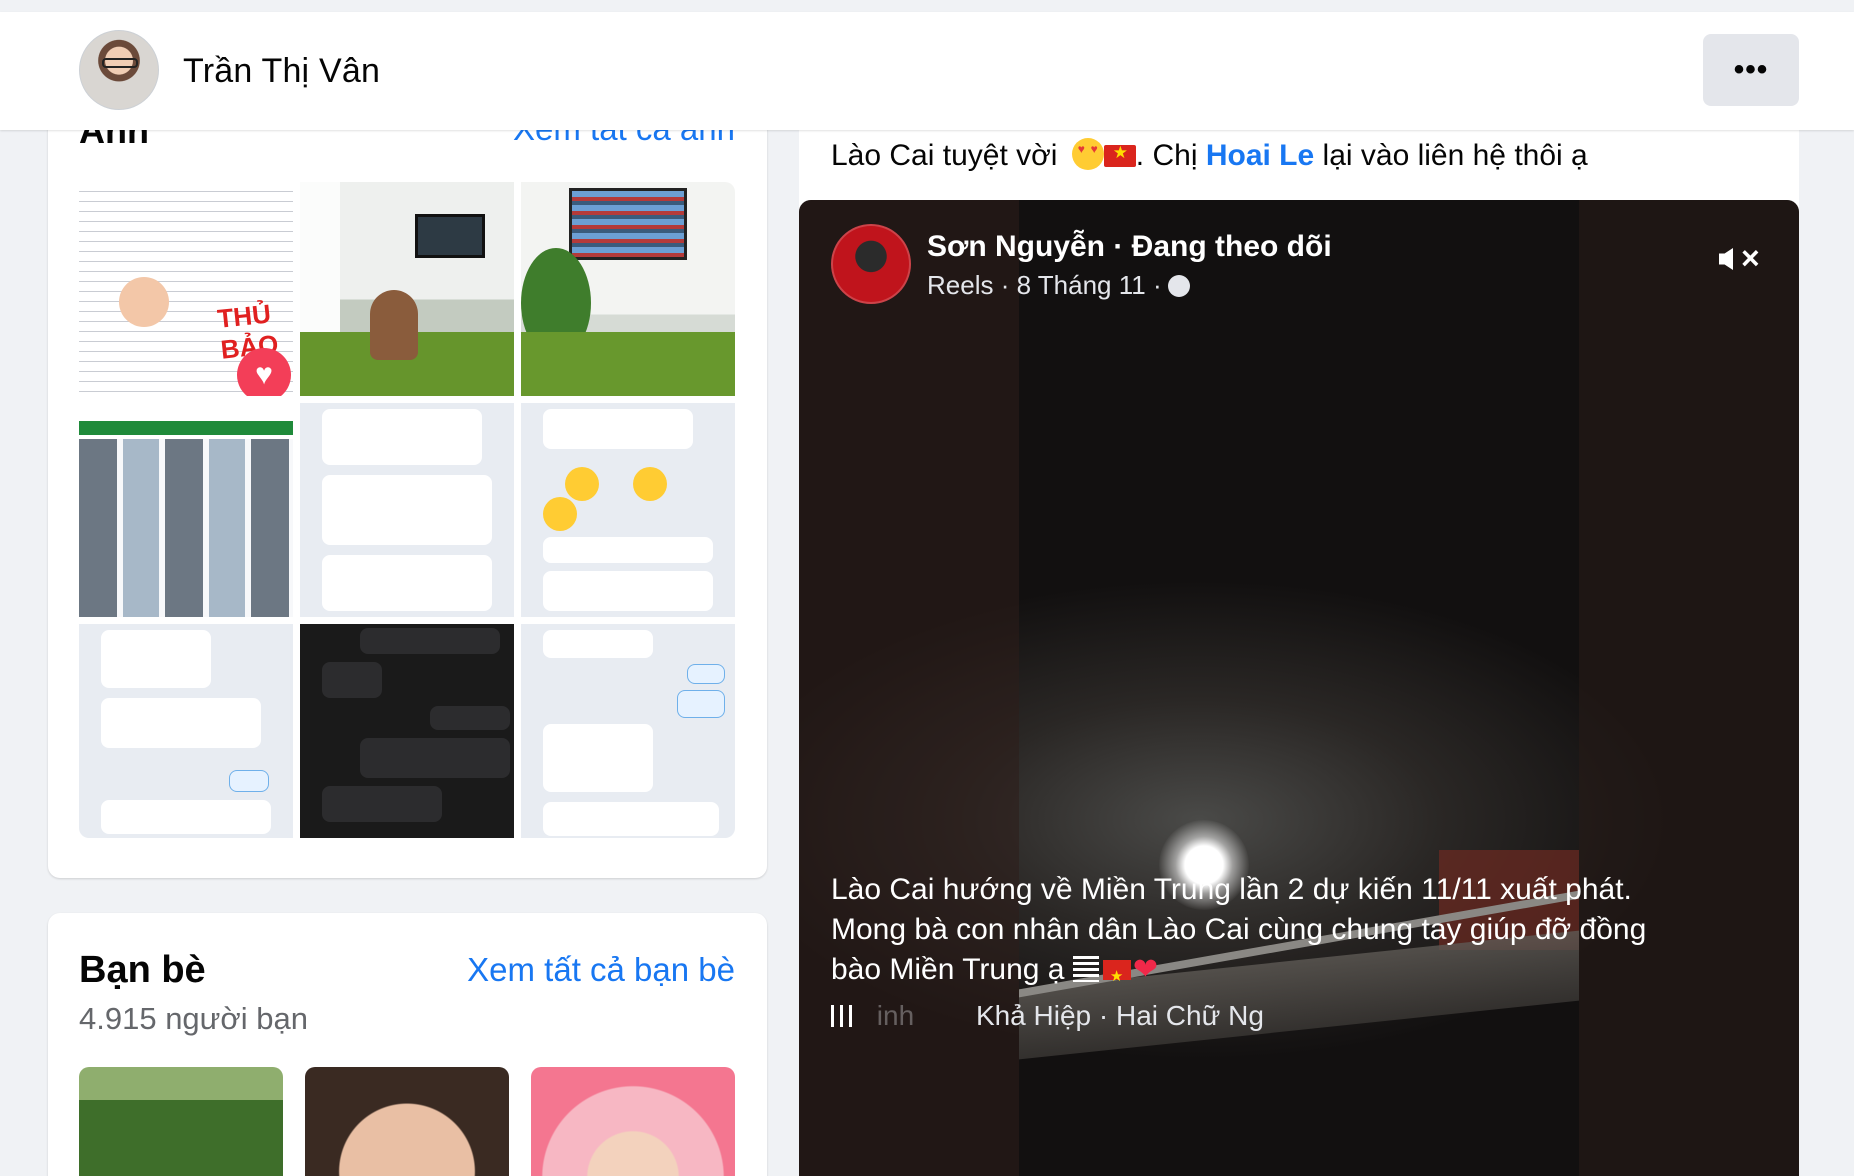  What do you see at coordinates (1129, 247) in the screenshot?
I see `video-author: Sơn Nguyễn · Đang theo dõi` at bounding box center [1129, 247].